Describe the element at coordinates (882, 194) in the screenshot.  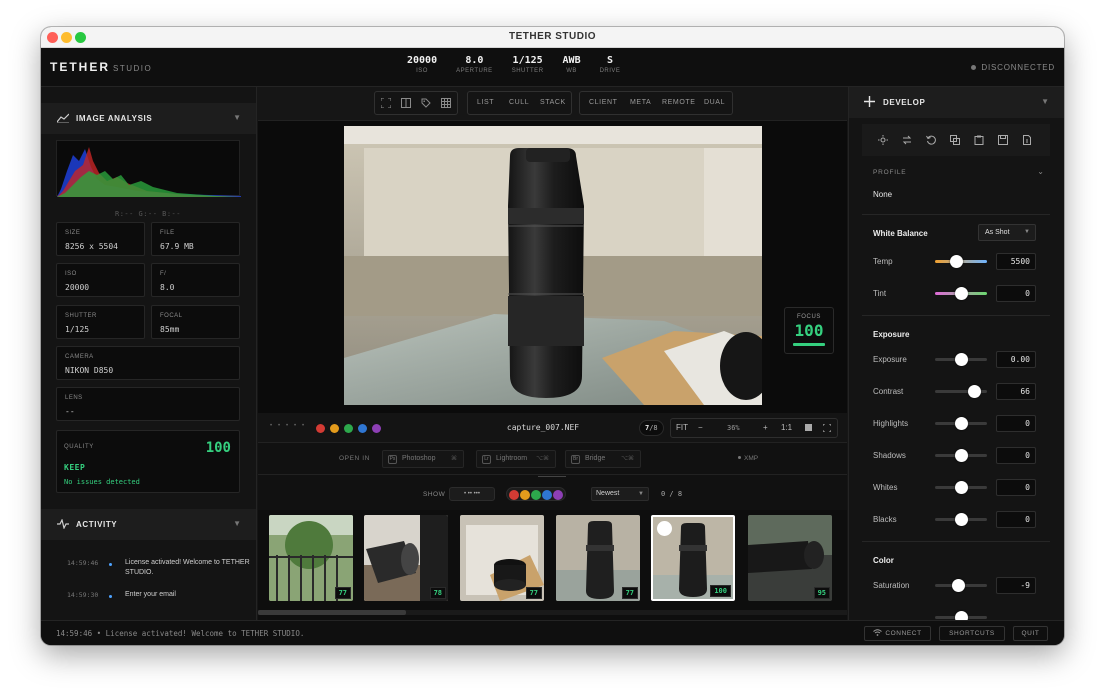
I see `profile-value: None` at that location.